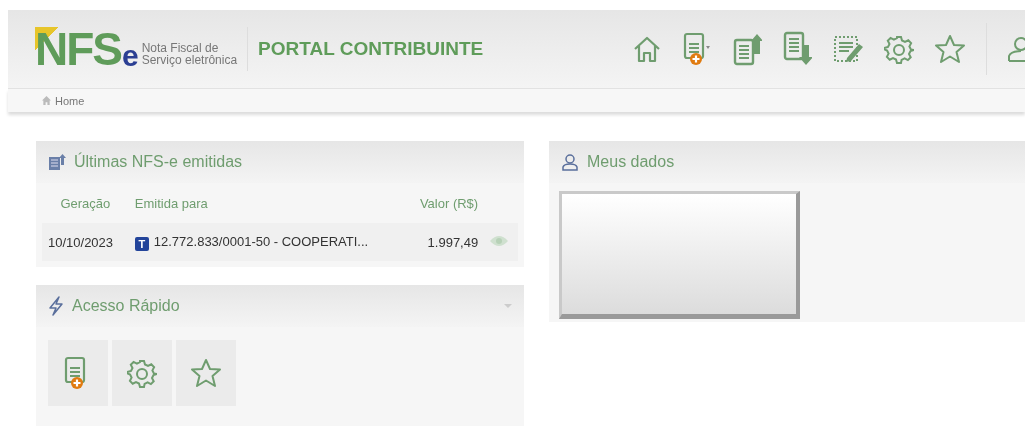  What do you see at coordinates (267, 203) in the screenshot?
I see `column-header: Emitida para` at bounding box center [267, 203].